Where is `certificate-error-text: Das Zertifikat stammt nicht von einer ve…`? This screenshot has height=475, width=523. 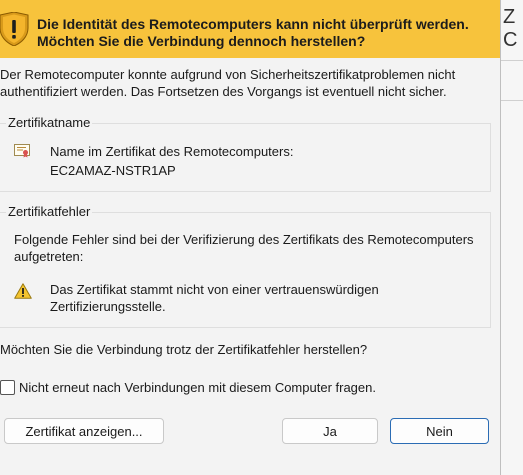
certificate-error-text: Das Zertifikat stammt nicht von einer ve… is located at coordinates (214, 298).